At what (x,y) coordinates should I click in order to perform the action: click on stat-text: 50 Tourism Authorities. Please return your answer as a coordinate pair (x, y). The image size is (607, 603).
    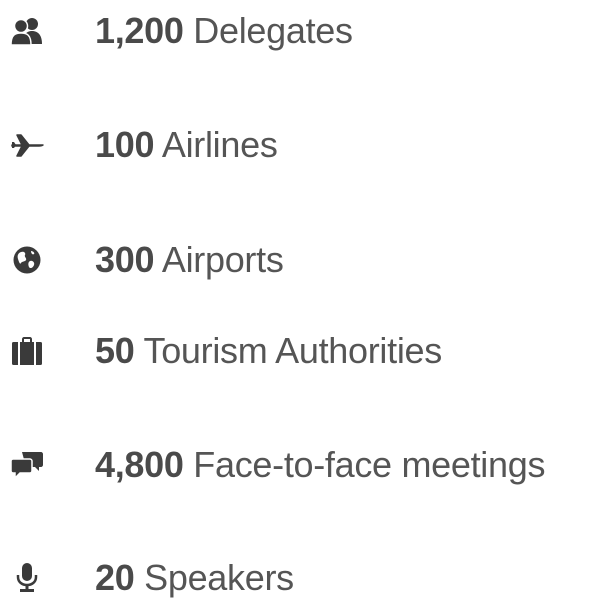
    Looking at the image, I should click on (268, 351).